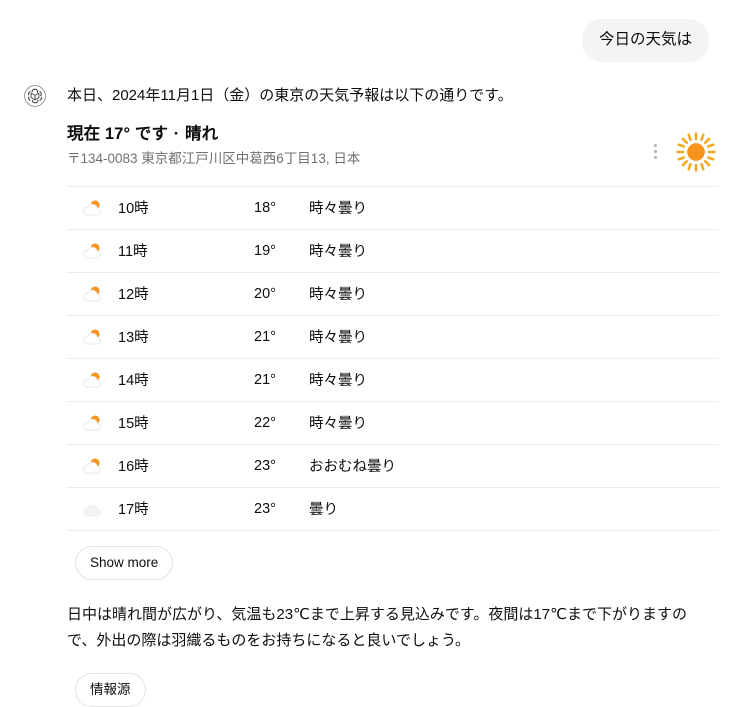 The width and height of the screenshot is (754, 707). Describe the element at coordinates (393, 251) in the screenshot. I see `table-row: 11時 19° 時々曇り` at that location.